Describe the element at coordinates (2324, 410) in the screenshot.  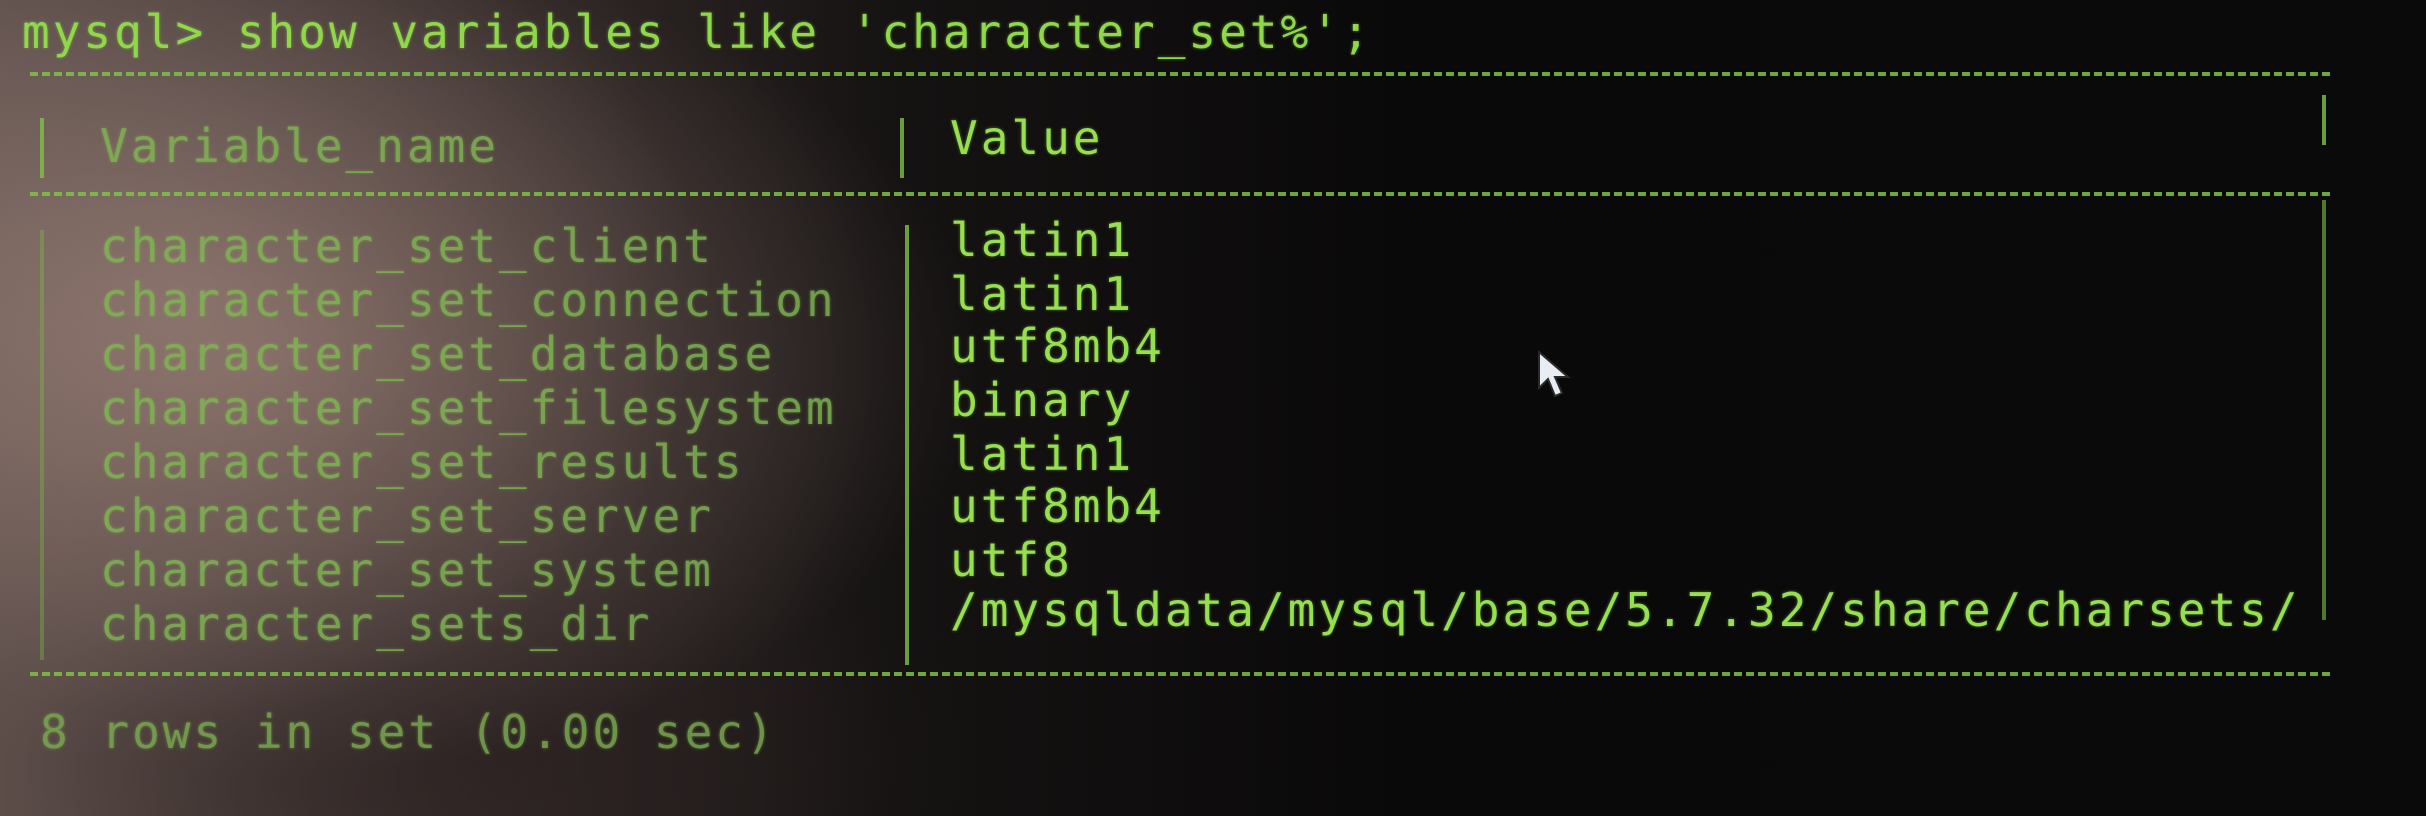
I see `table-right-edge-body` at that location.